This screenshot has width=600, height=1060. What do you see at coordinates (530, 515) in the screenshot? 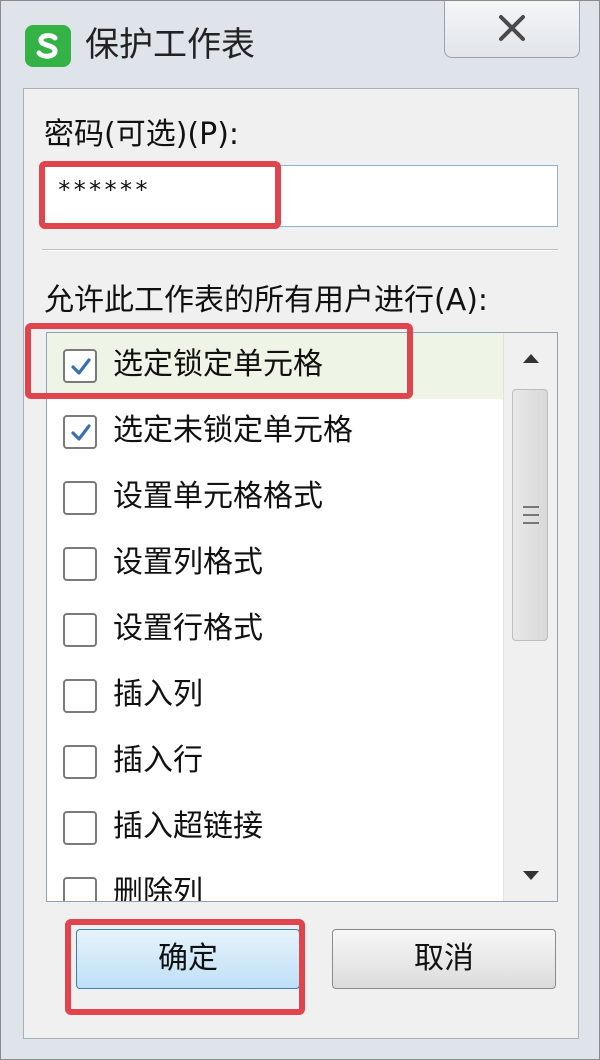
I see `scroll-thumb` at bounding box center [530, 515].